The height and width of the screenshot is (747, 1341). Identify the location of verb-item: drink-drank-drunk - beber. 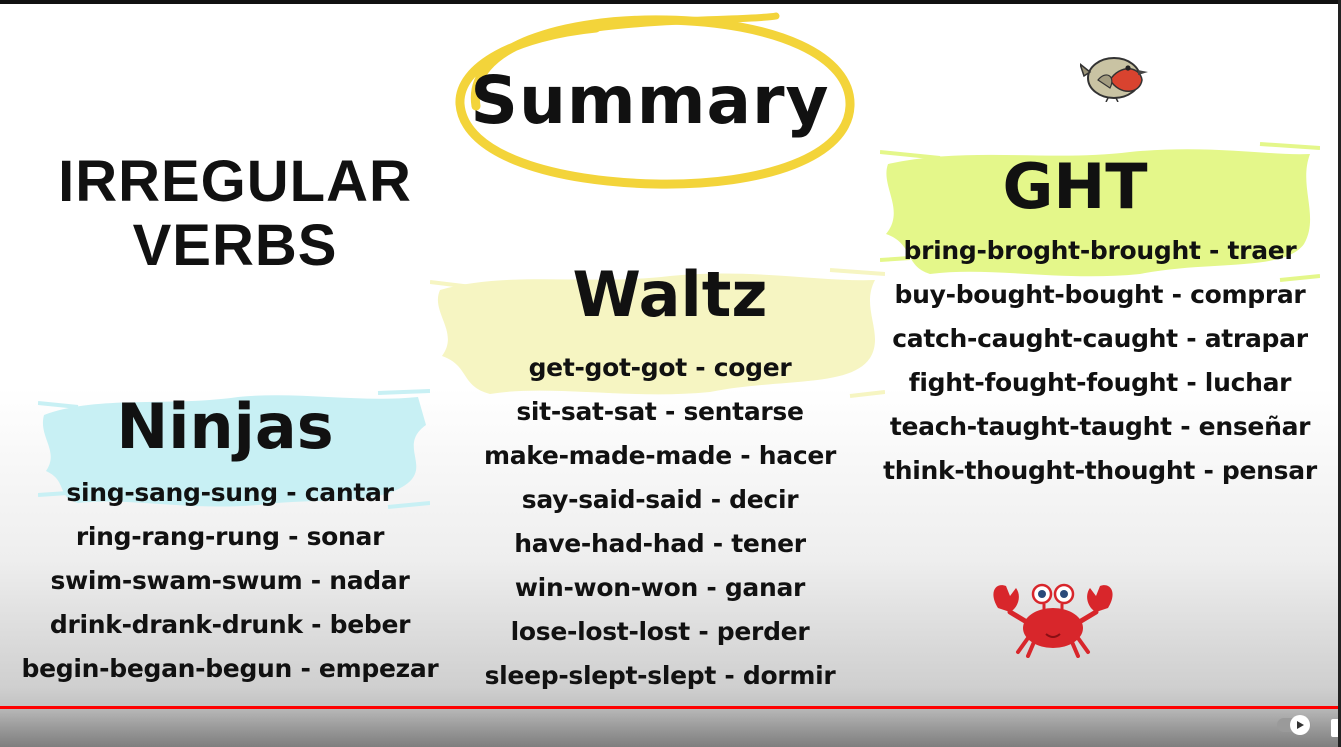
(230, 624).